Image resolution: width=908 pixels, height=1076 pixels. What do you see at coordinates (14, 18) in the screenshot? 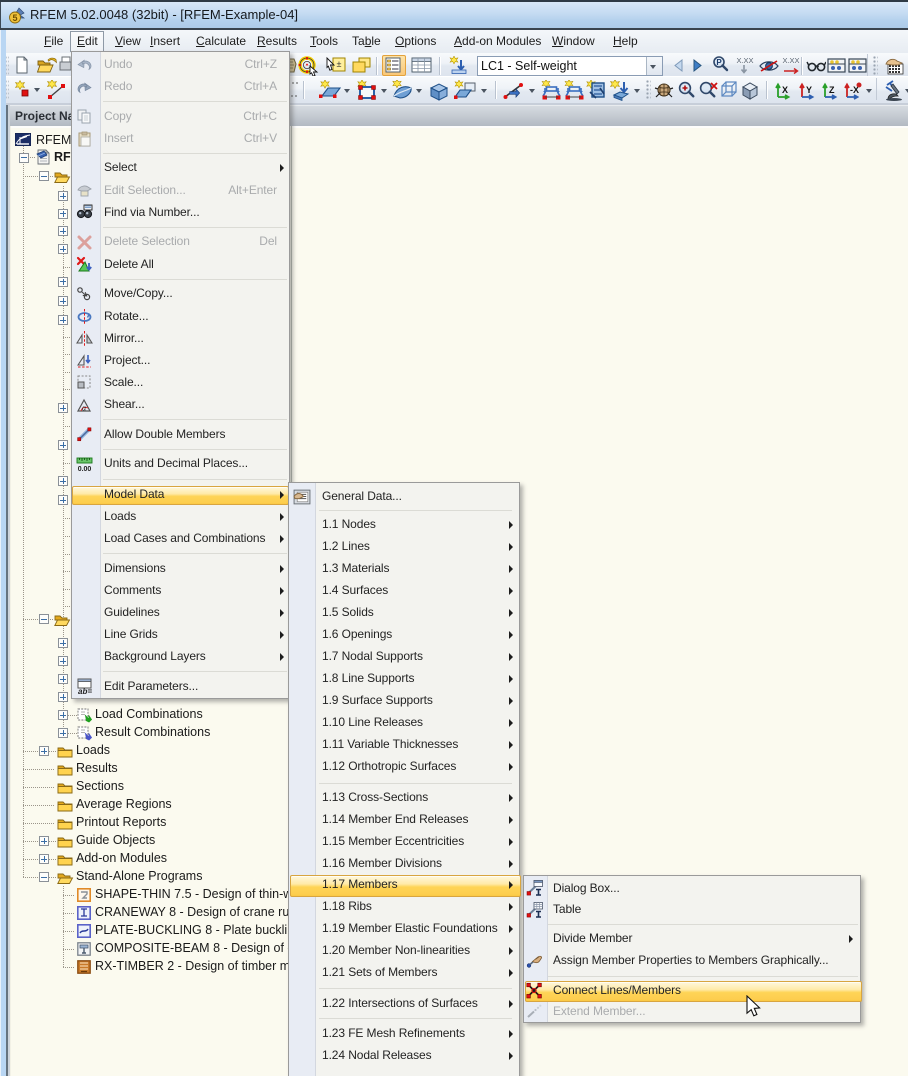
I see `svg-text: 5` at bounding box center [14, 18].